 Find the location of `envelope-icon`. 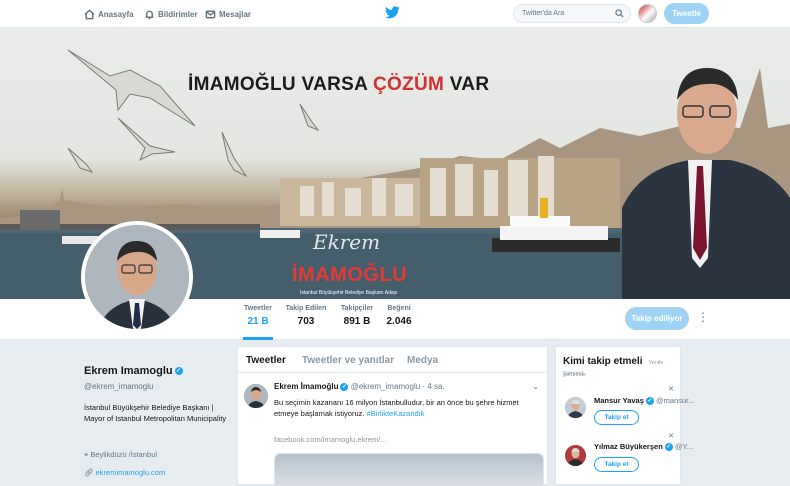

envelope-icon is located at coordinates (210, 14).